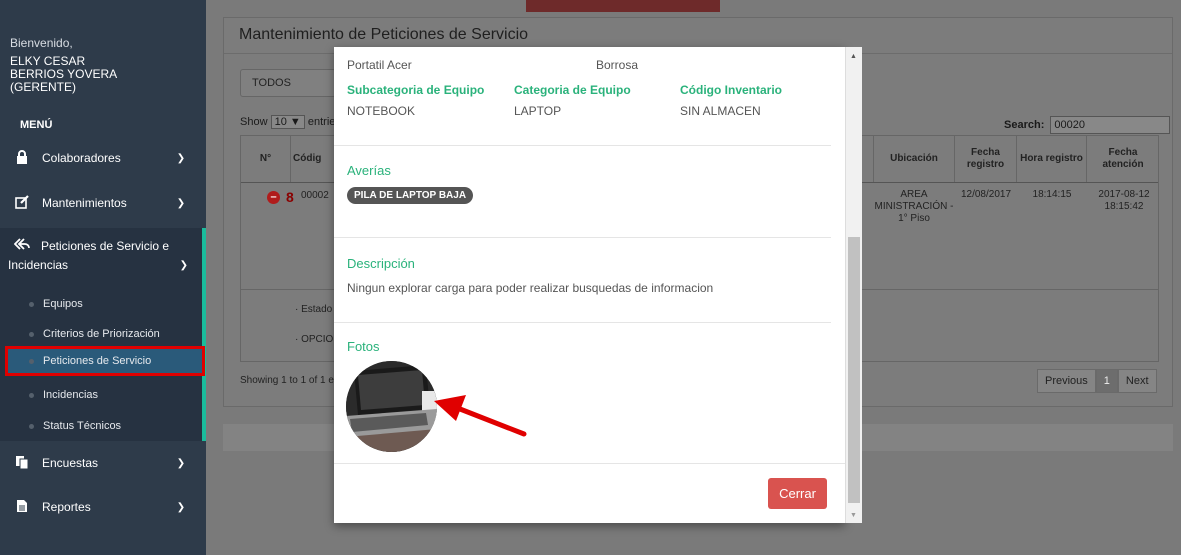 The width and height of the screenshot is (1181, 555). Describe the element at coordinates (384, 34) in the screenshot. I see `page-title: Mantenimiento de Peticiones de Servicio` at that location.